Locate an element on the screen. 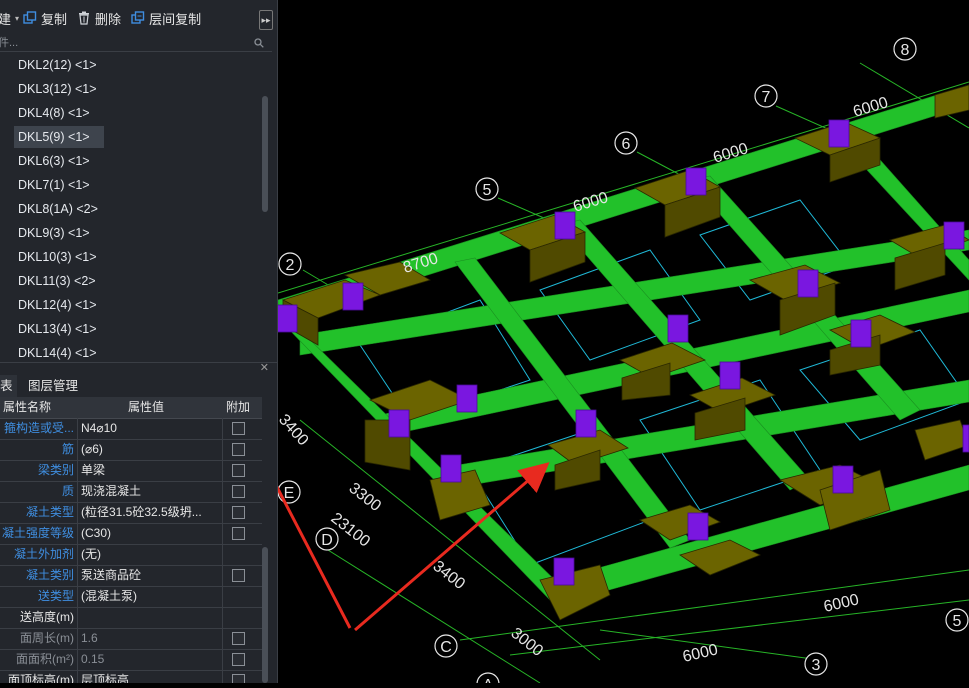 This screenshot has height=688, width=969. property-value: (混凝土泵) is located at coordinates (149, 596).